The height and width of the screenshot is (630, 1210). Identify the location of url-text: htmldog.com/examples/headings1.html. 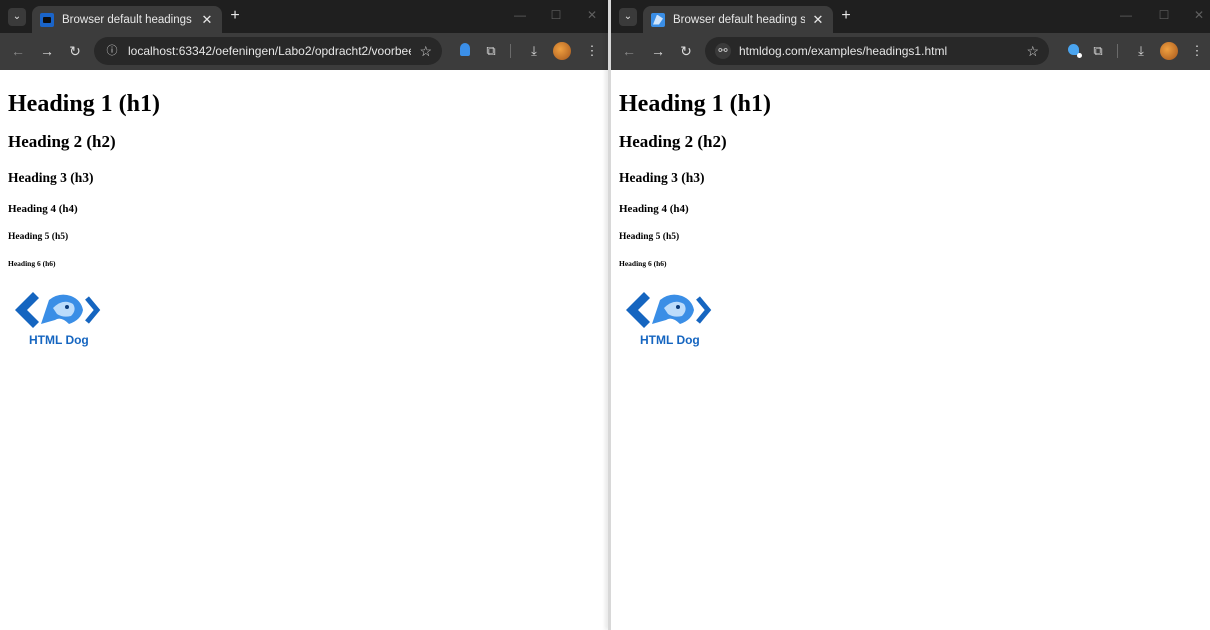
(878, 51).